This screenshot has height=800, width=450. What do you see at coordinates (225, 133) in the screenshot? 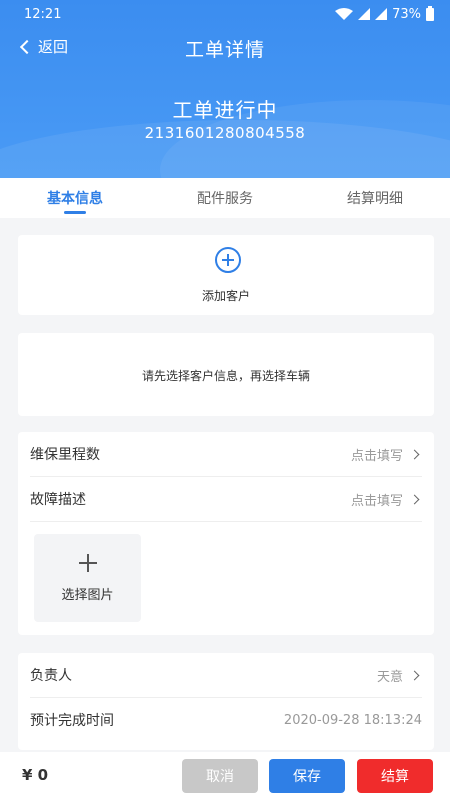
I see `order-number: 2131601280804558` at bounding box center [225, 133].